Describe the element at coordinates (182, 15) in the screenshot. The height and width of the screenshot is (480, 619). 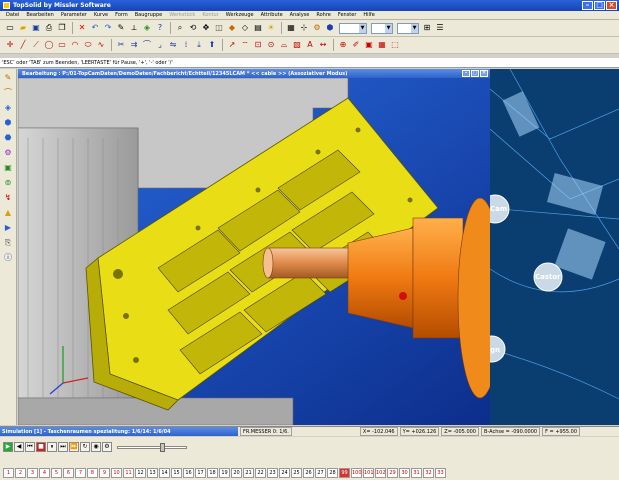
I see `menu-item-werkst-ck: Werkstück` at that location.